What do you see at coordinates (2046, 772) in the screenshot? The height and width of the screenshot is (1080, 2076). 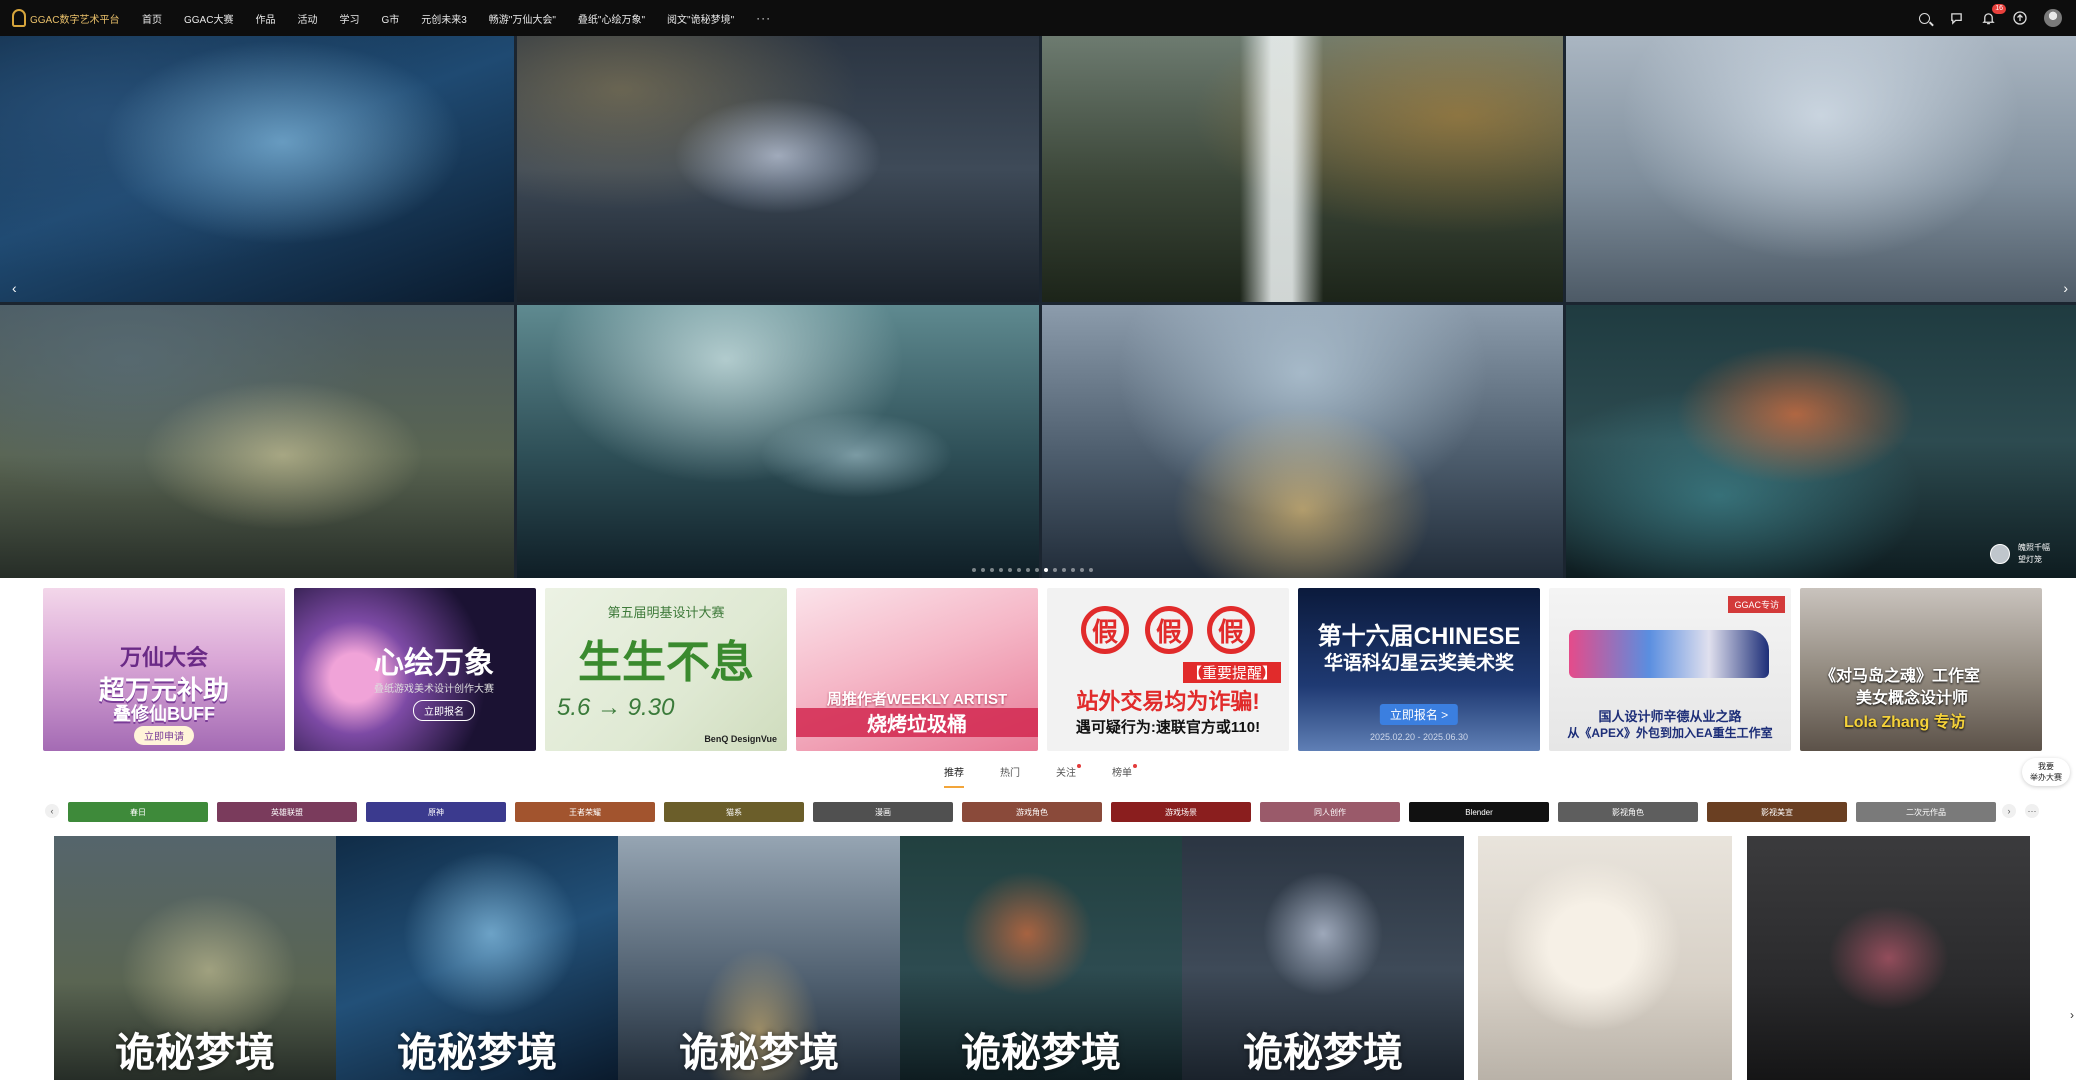 I see `host-contest-button: 我要 举办大赛` at bounding box center [2046, 772].